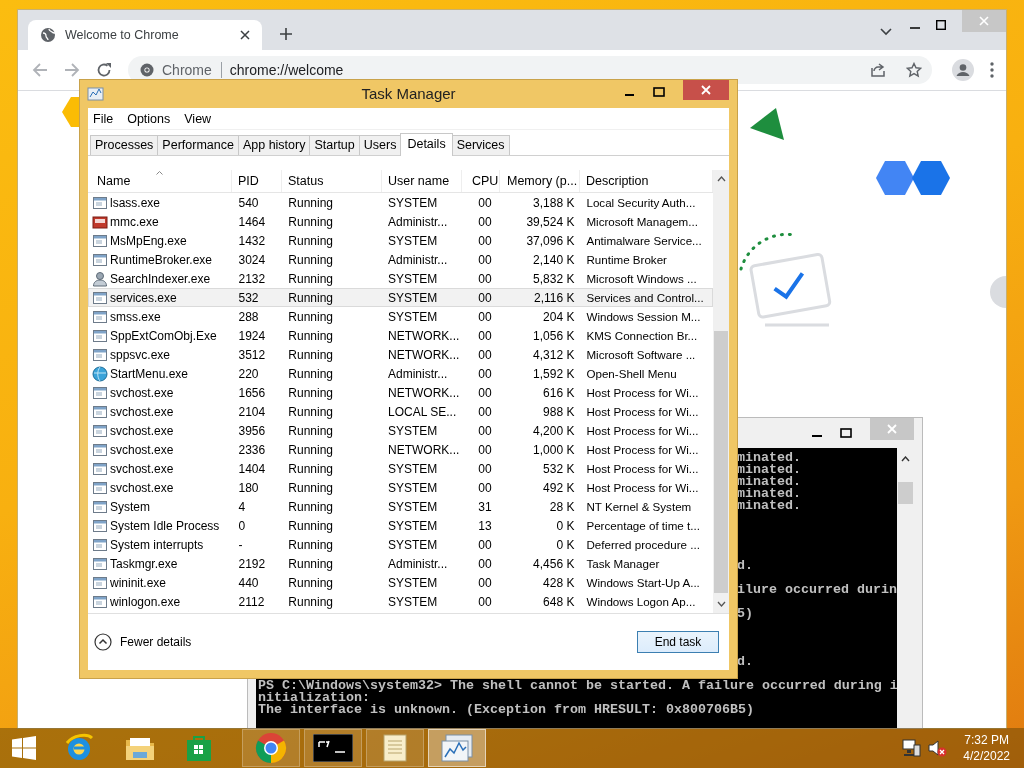  What do you see at coordinates (413, 297) in the screenshot?
I see `user-cell-text: SYSTEM` at bounding box center [413, 297].